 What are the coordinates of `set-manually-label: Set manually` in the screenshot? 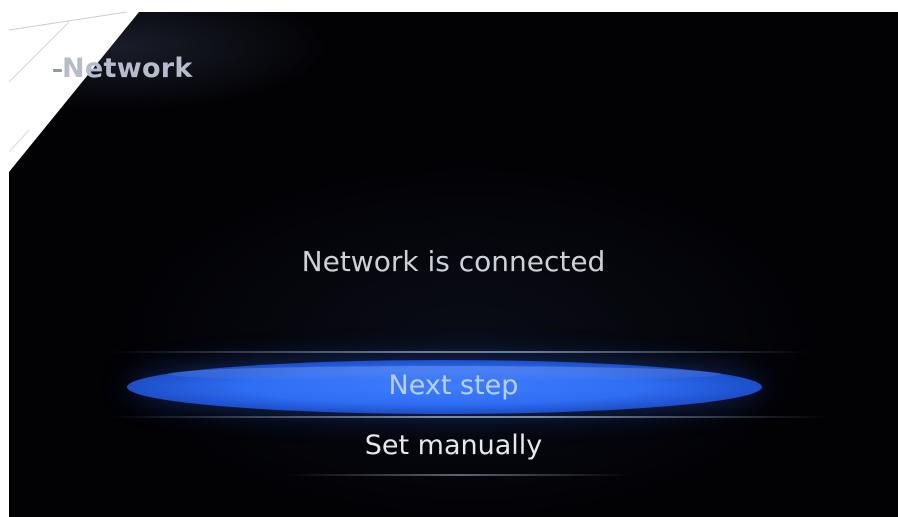 It's located at (453, 445).